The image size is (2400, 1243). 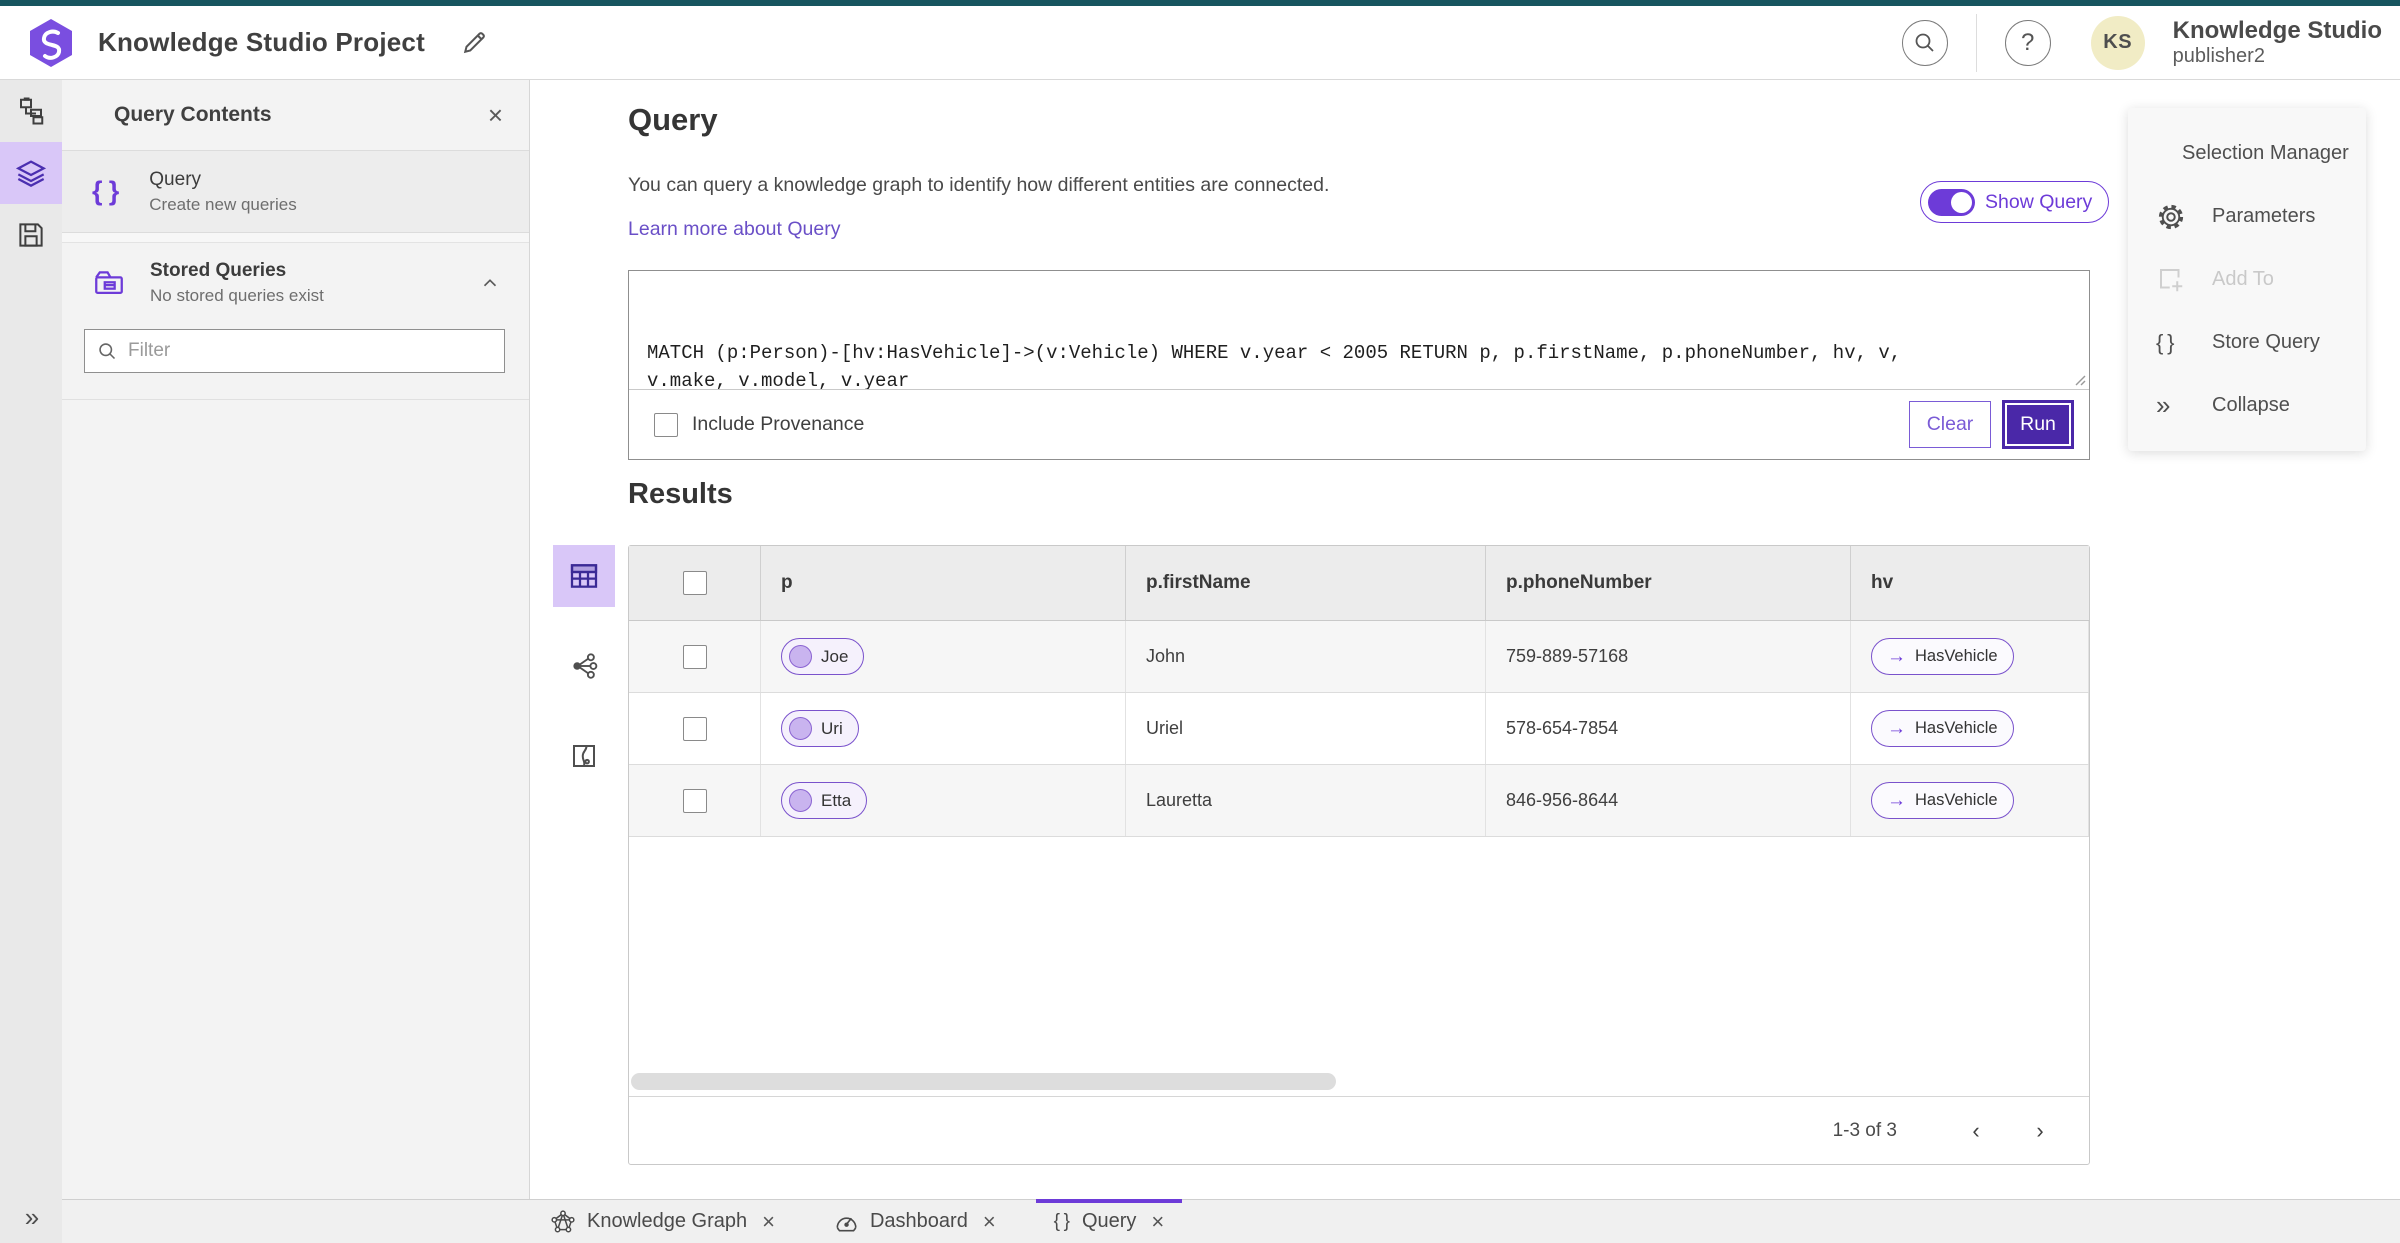 What do you see at coordinates (237, 295) in the screenshot?
I see `stored-queries-description: No stored queries exist` at bounding box center [237, 295].